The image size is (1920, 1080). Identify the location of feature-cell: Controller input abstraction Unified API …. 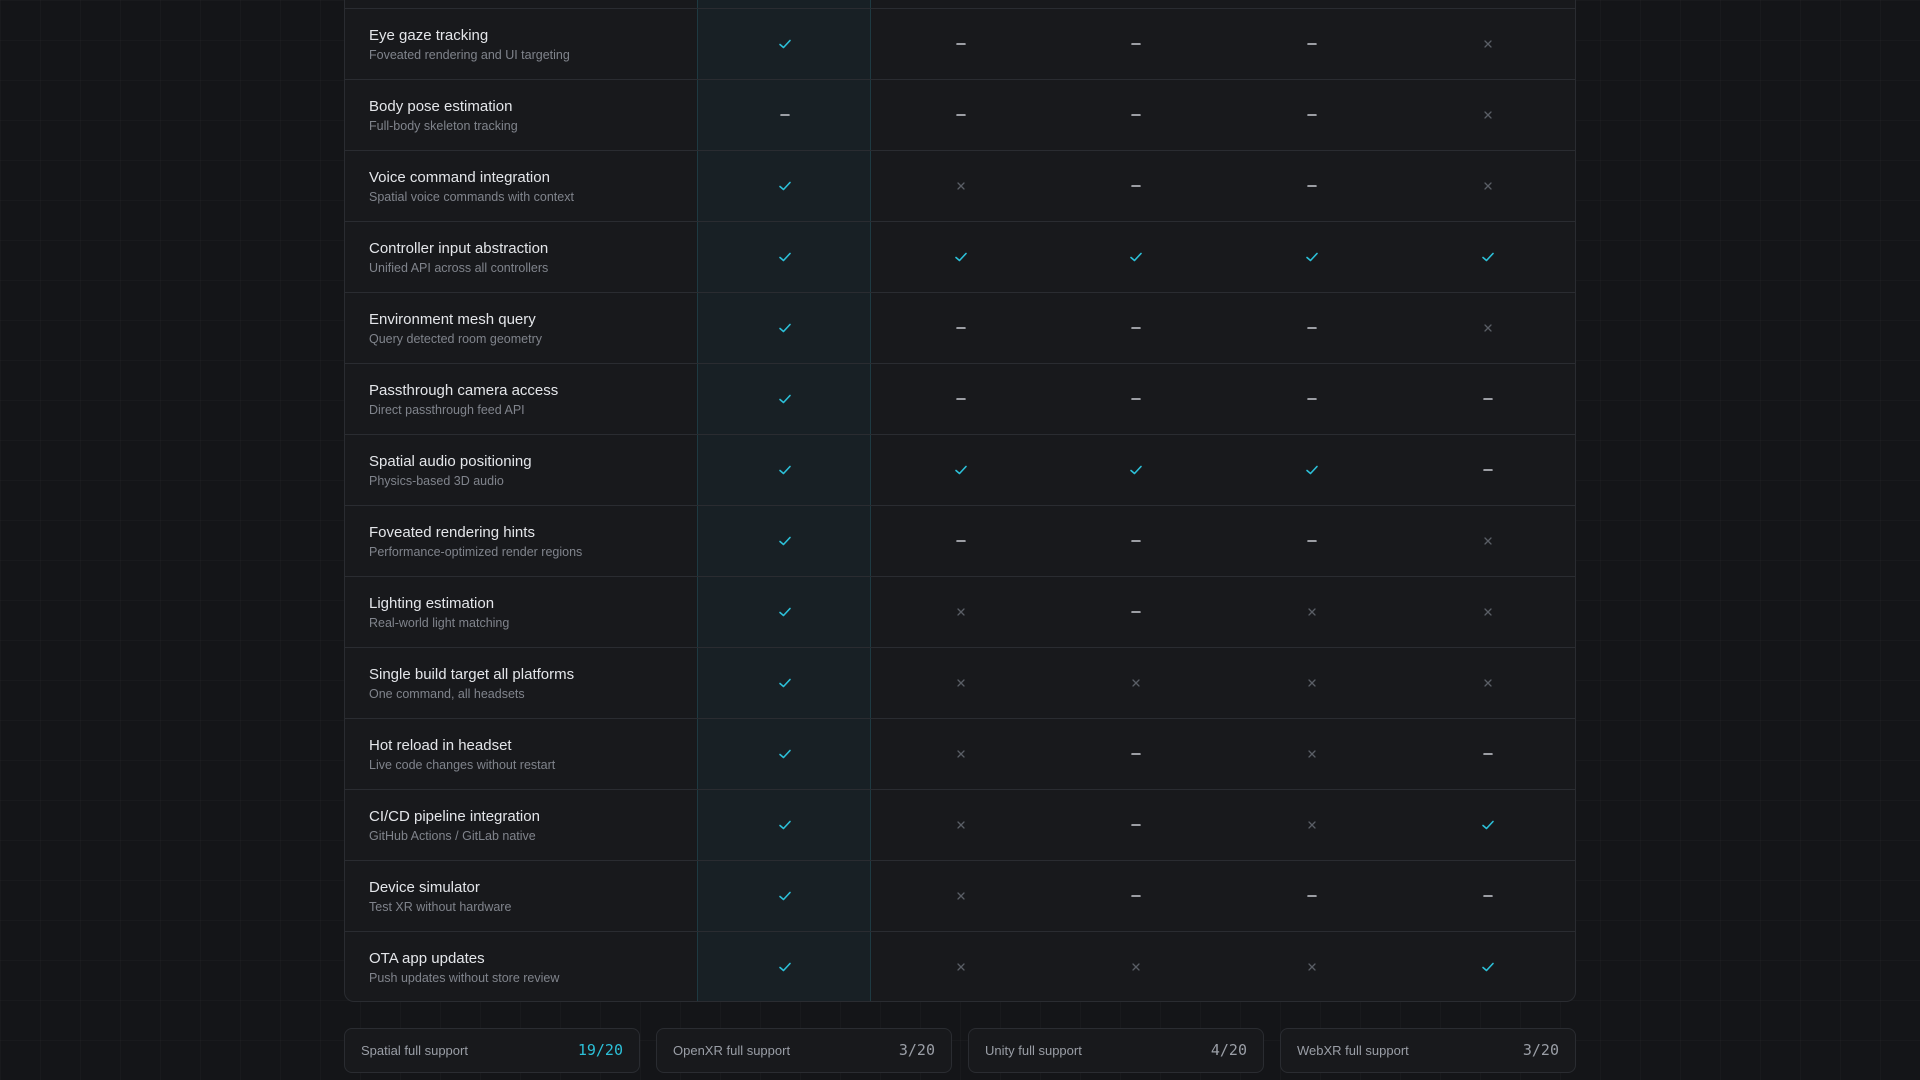
(458, 258).